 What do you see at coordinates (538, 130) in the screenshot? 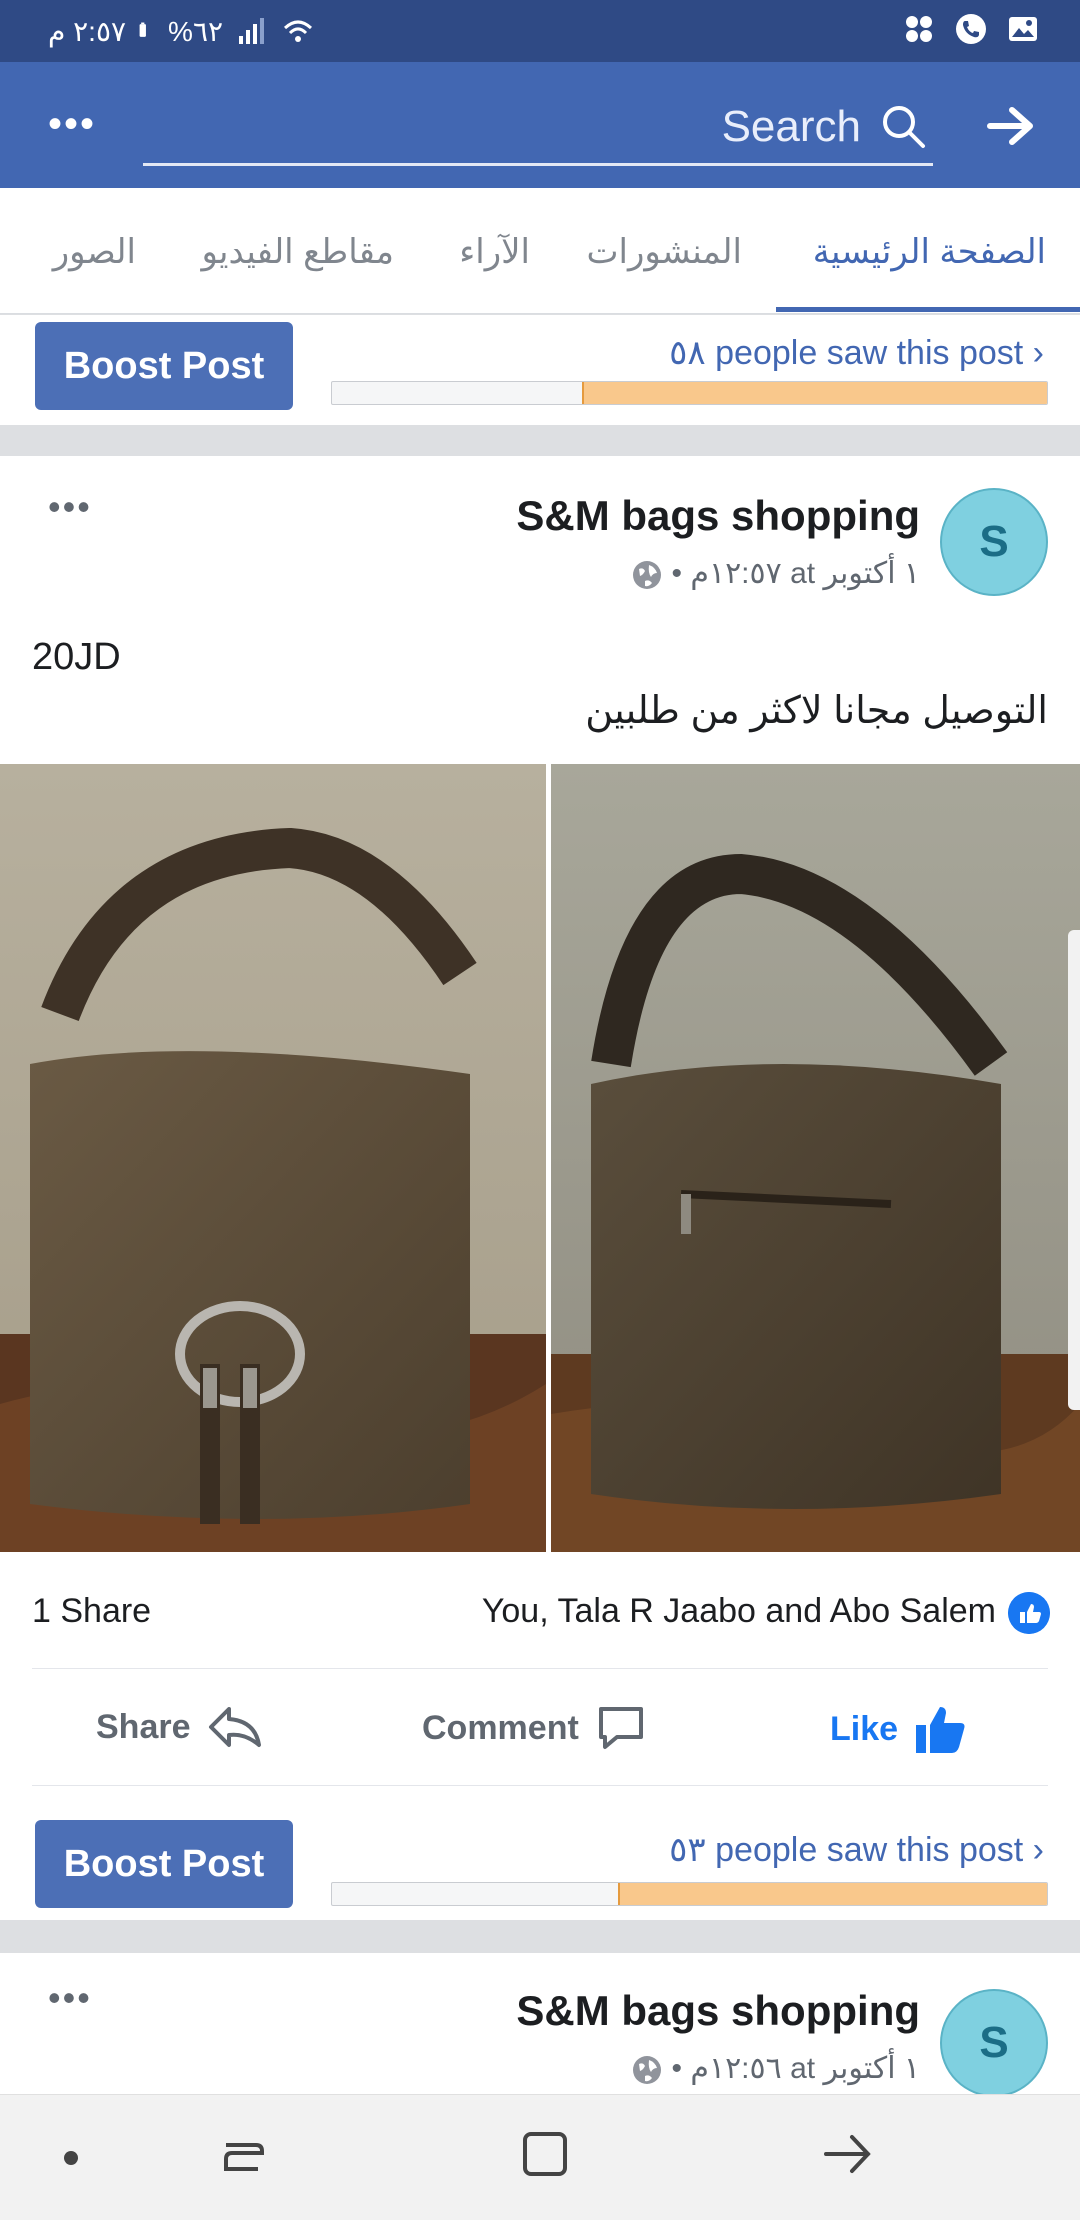
I see `search-input: Search` at bounding box center [538, 130].